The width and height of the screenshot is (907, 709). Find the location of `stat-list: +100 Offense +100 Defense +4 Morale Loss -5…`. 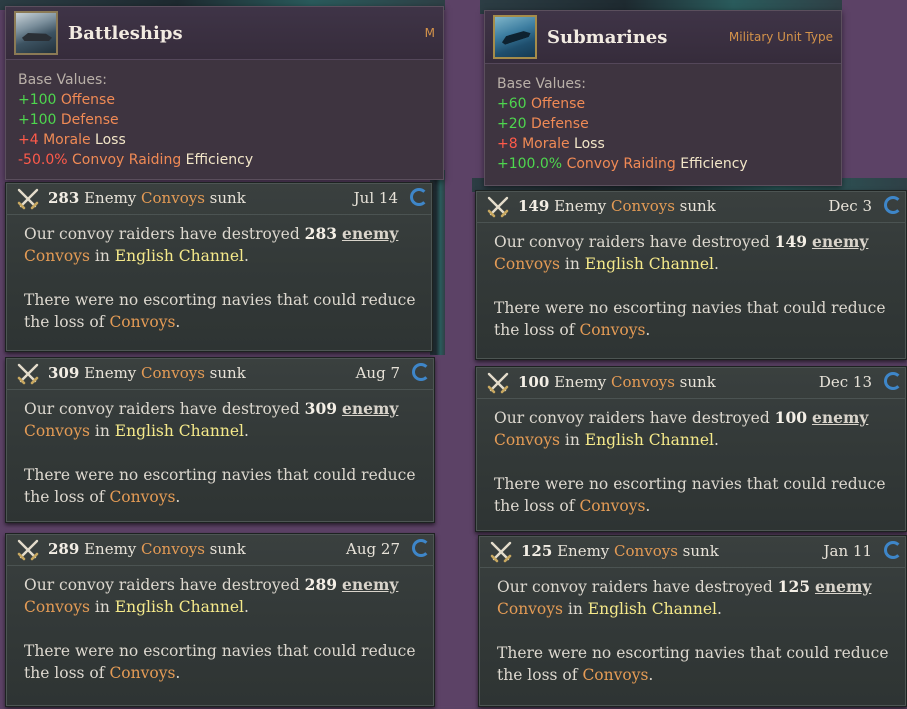

stat-list: +100 Offense +100 Defense +4 Morale Loss -5… is located at coordinates (224, 130).